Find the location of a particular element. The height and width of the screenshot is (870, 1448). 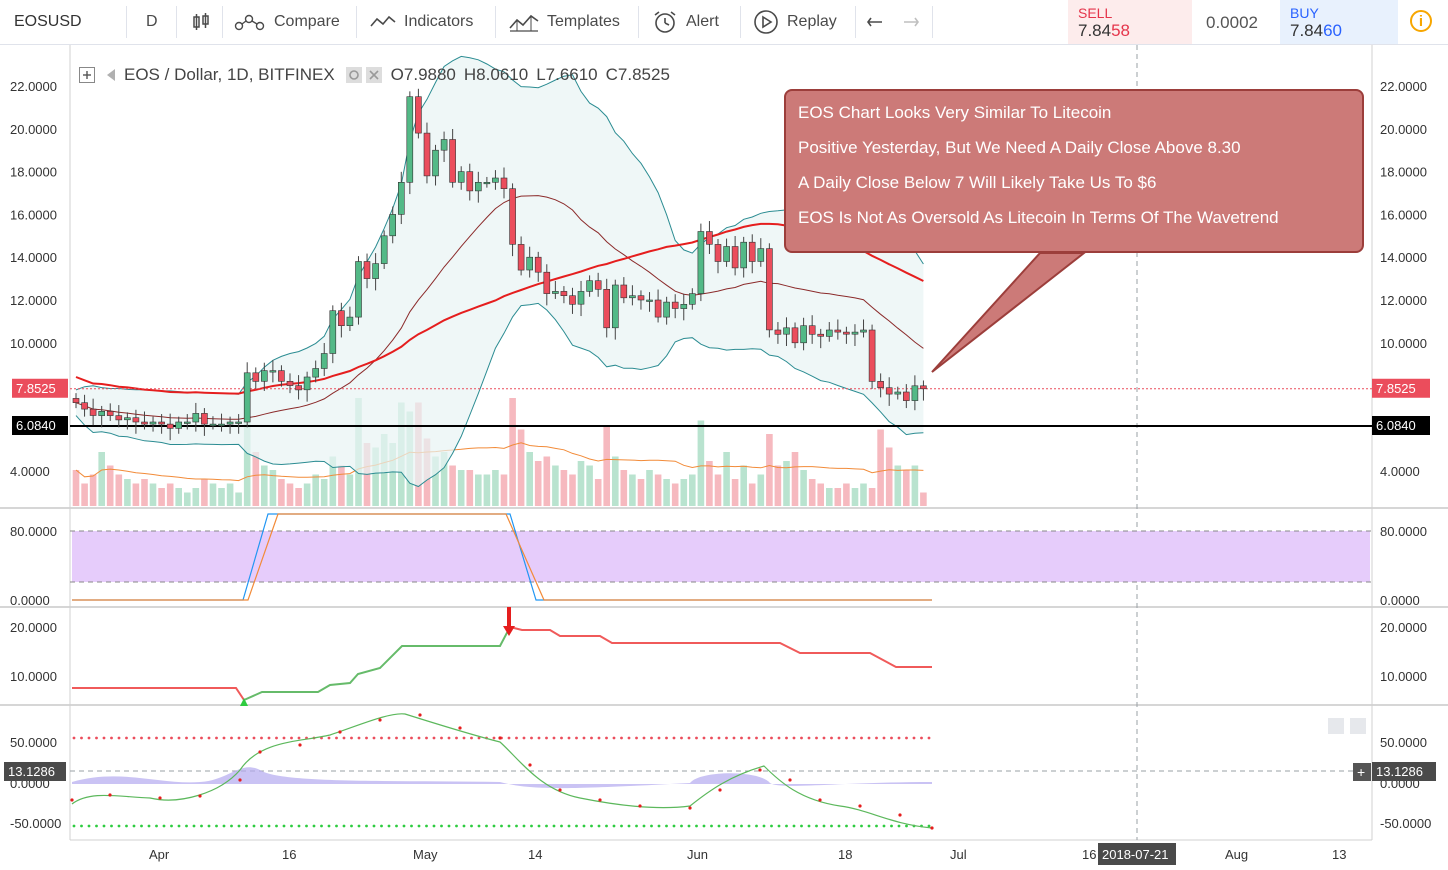

chart-style-button is located at coordinates (205, 22).